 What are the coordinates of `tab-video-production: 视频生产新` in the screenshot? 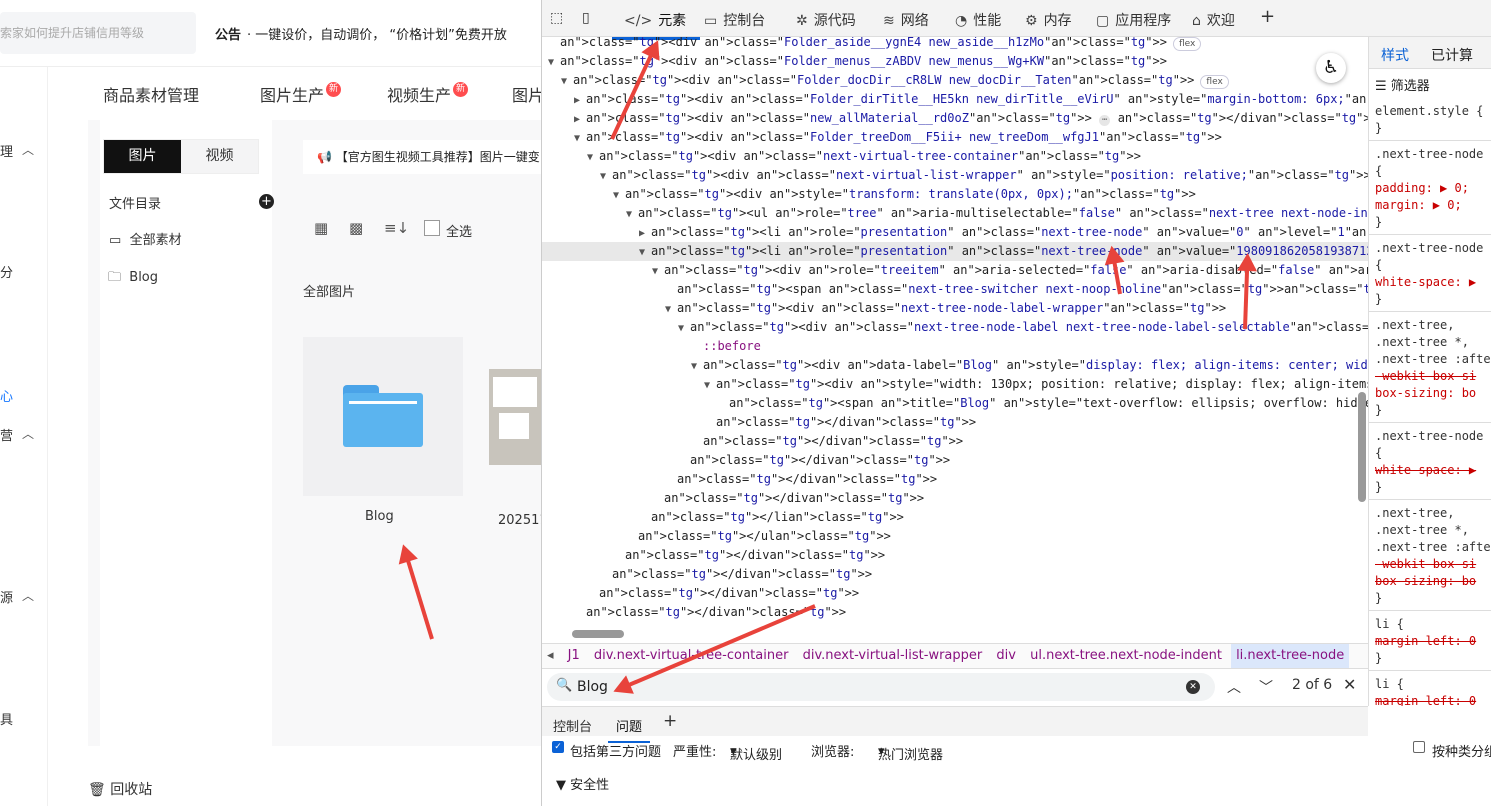 It's located at (428, 94).